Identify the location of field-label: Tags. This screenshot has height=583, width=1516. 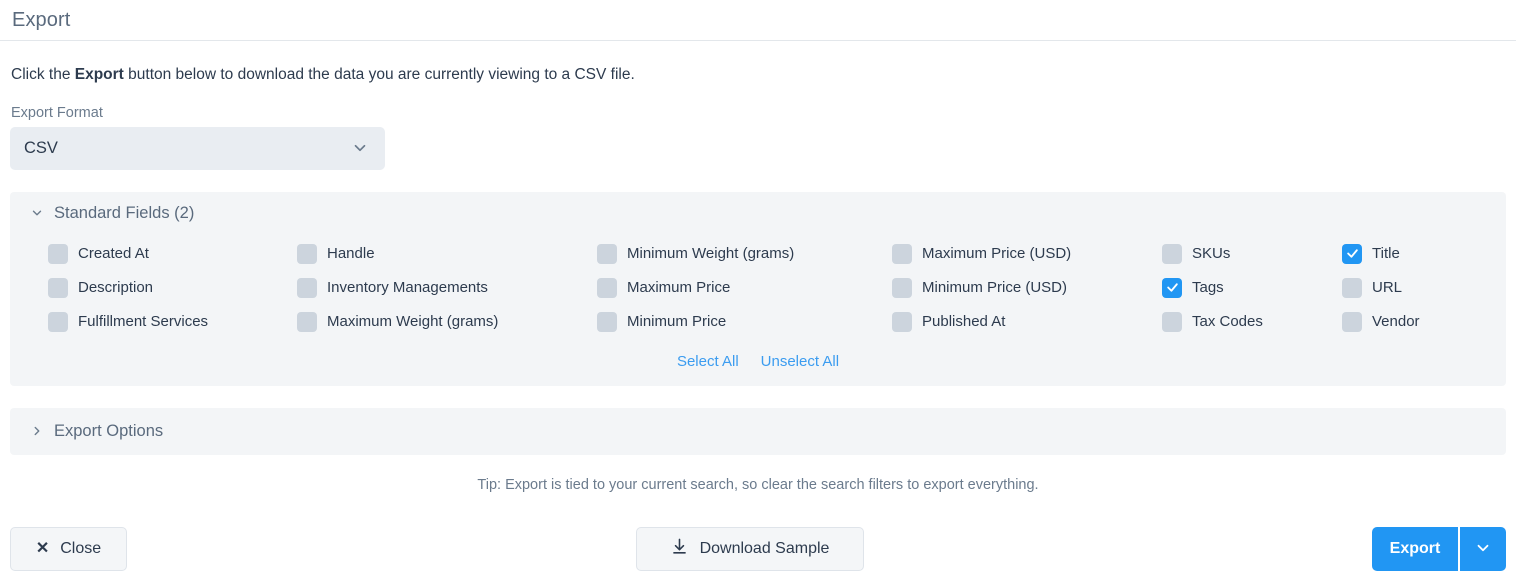
(1208, 288).